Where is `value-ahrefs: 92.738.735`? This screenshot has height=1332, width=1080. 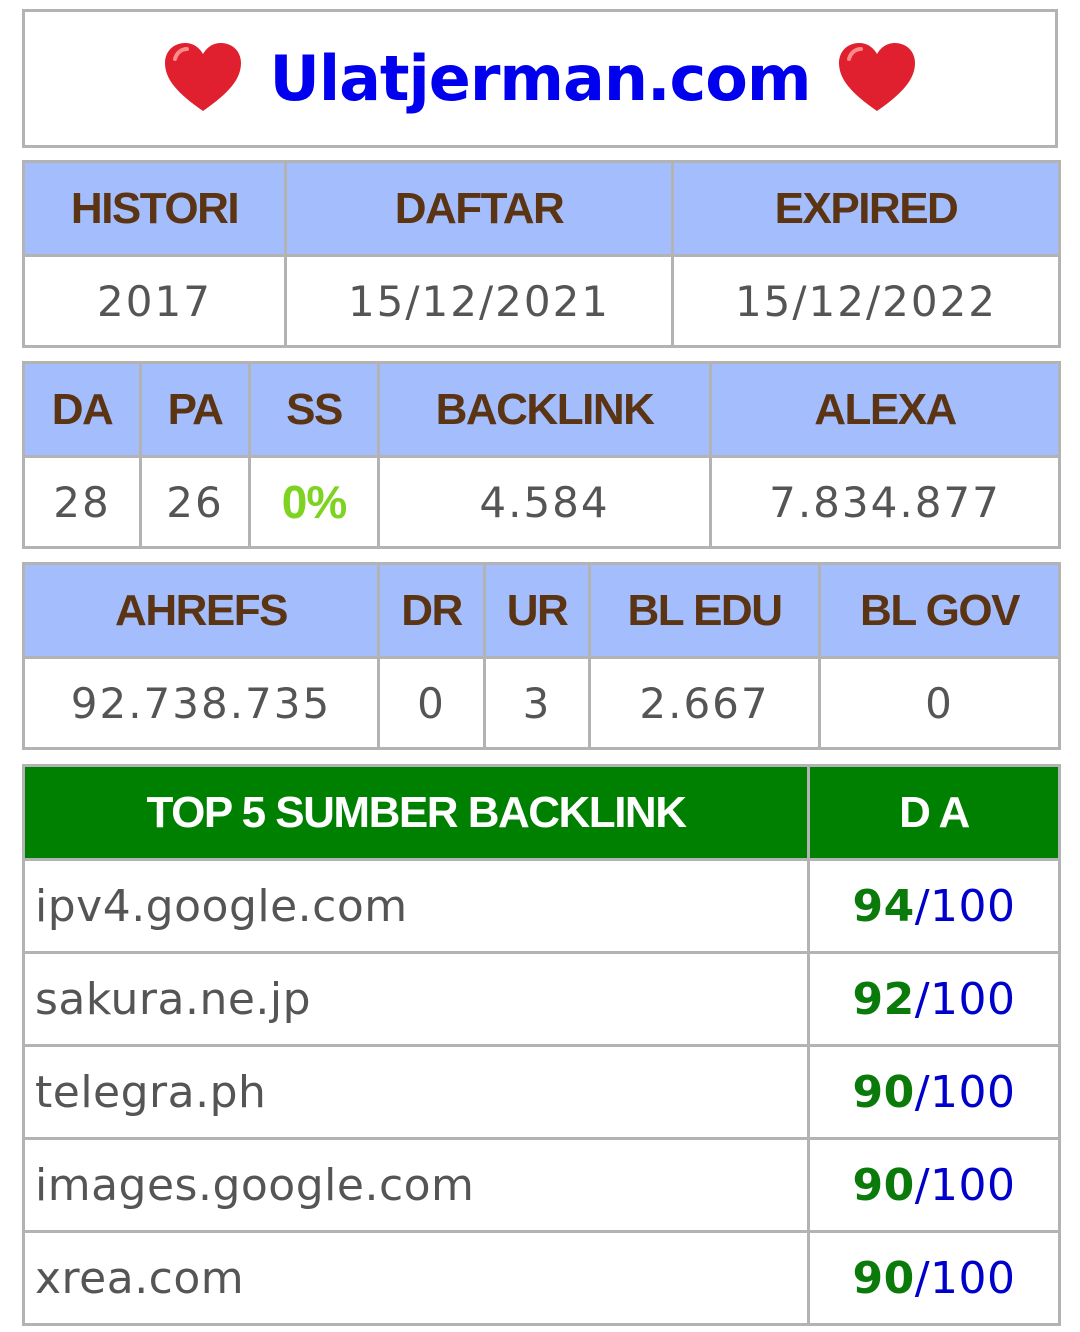
value-ahrefs: 92.738.735 is located at coordinates (201, 703).